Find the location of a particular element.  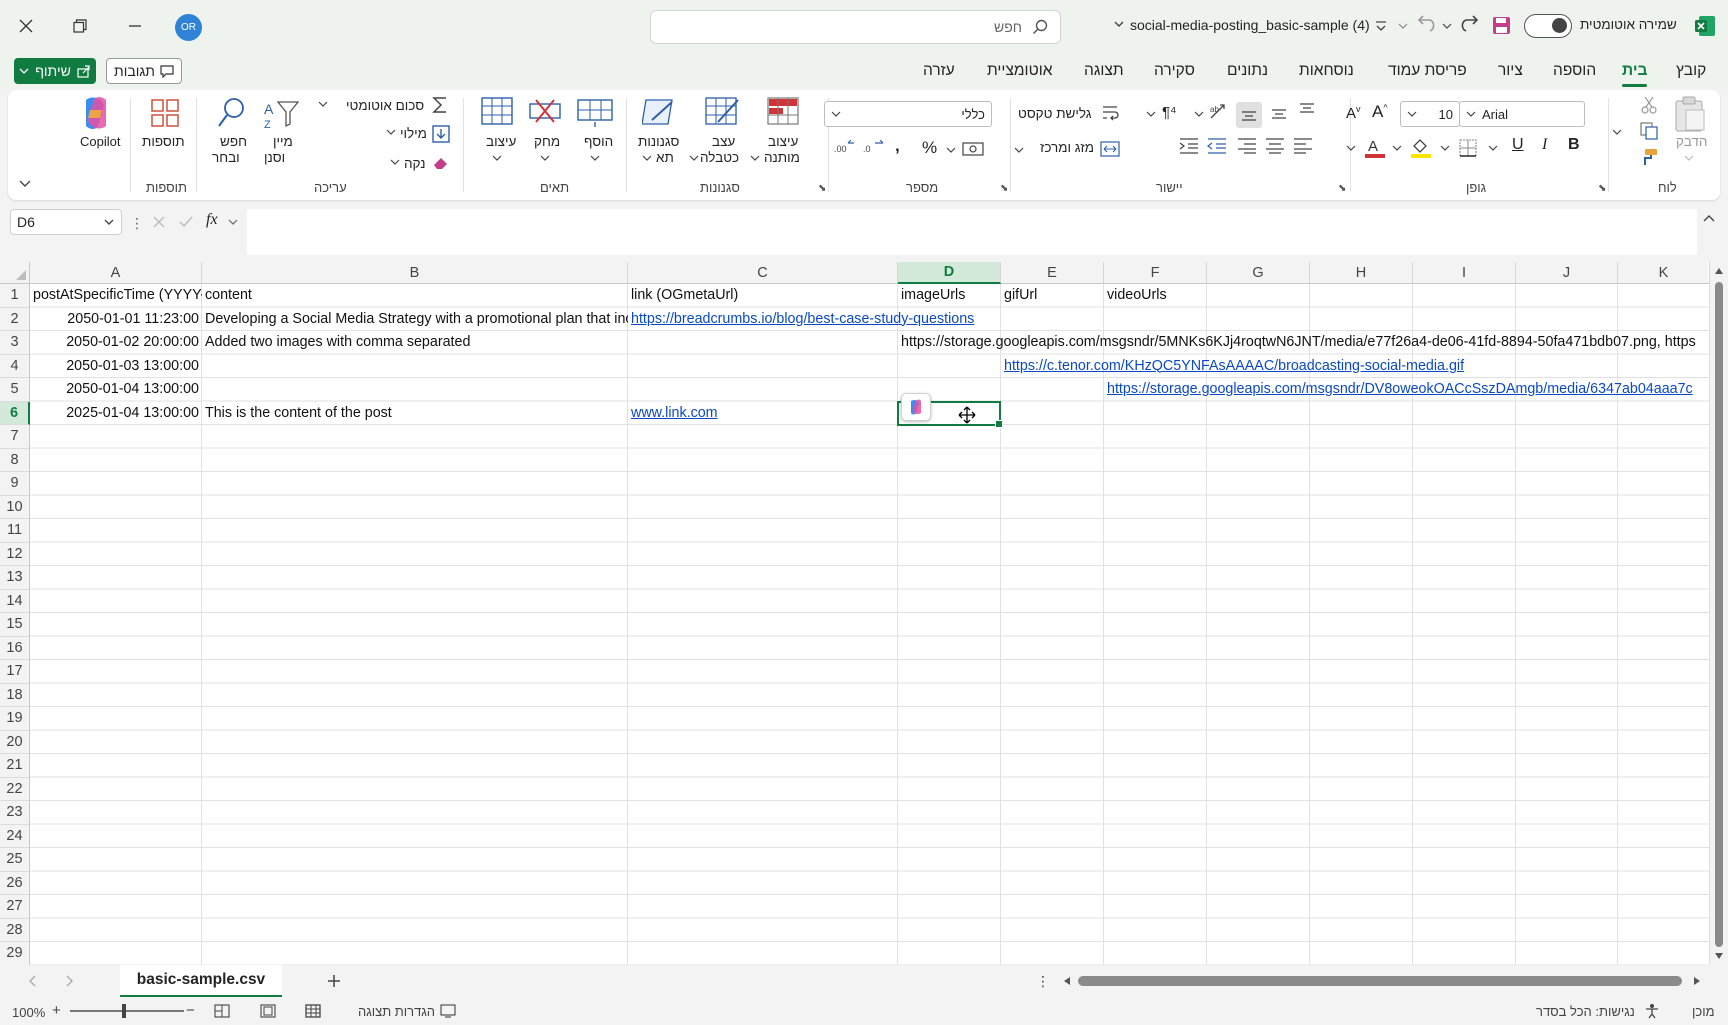

font-size-select: 10 is located at coordinates (1430, 114).